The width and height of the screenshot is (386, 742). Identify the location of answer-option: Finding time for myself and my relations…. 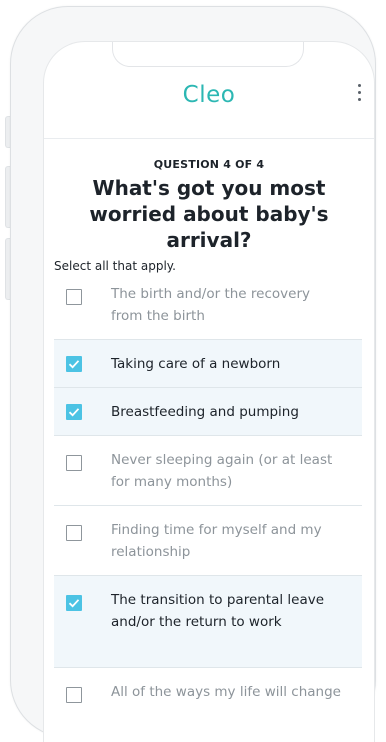
(208, 541).